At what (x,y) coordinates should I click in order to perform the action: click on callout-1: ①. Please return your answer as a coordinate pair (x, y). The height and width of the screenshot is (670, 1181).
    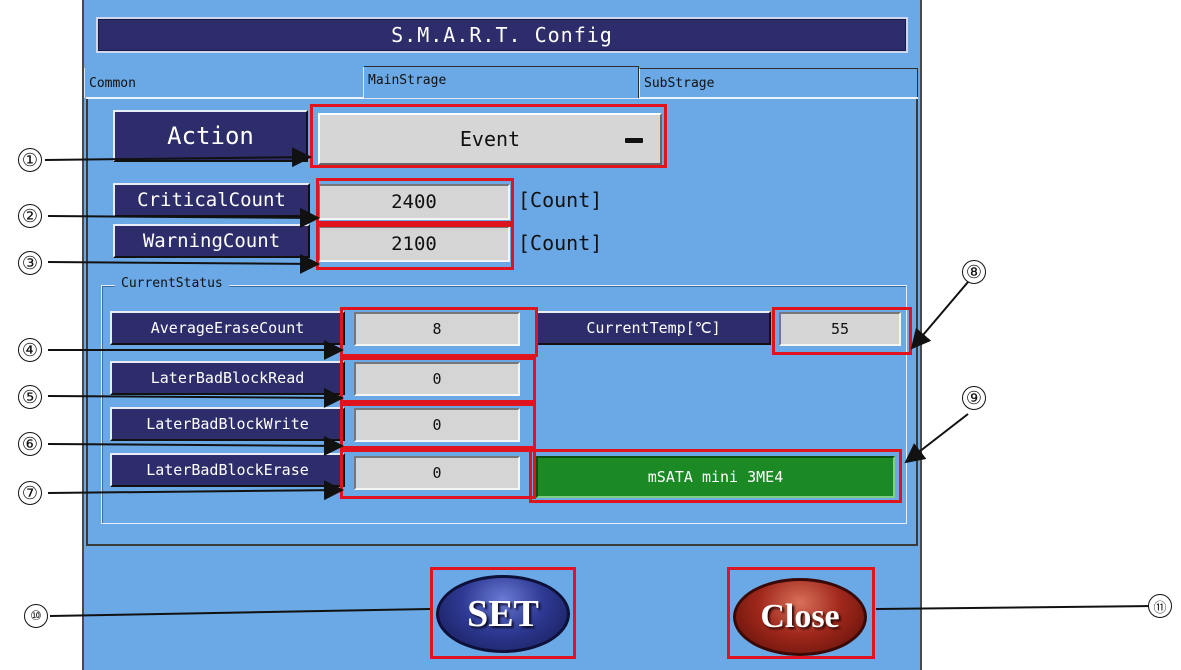
    Looking at the image, I should click on (30, 160).